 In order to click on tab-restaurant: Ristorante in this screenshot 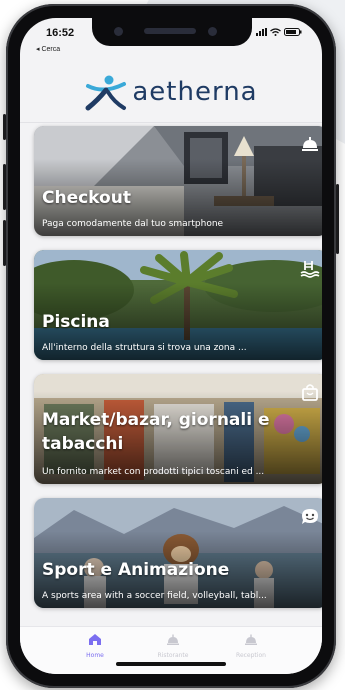, I will do `click(173, 645)`.